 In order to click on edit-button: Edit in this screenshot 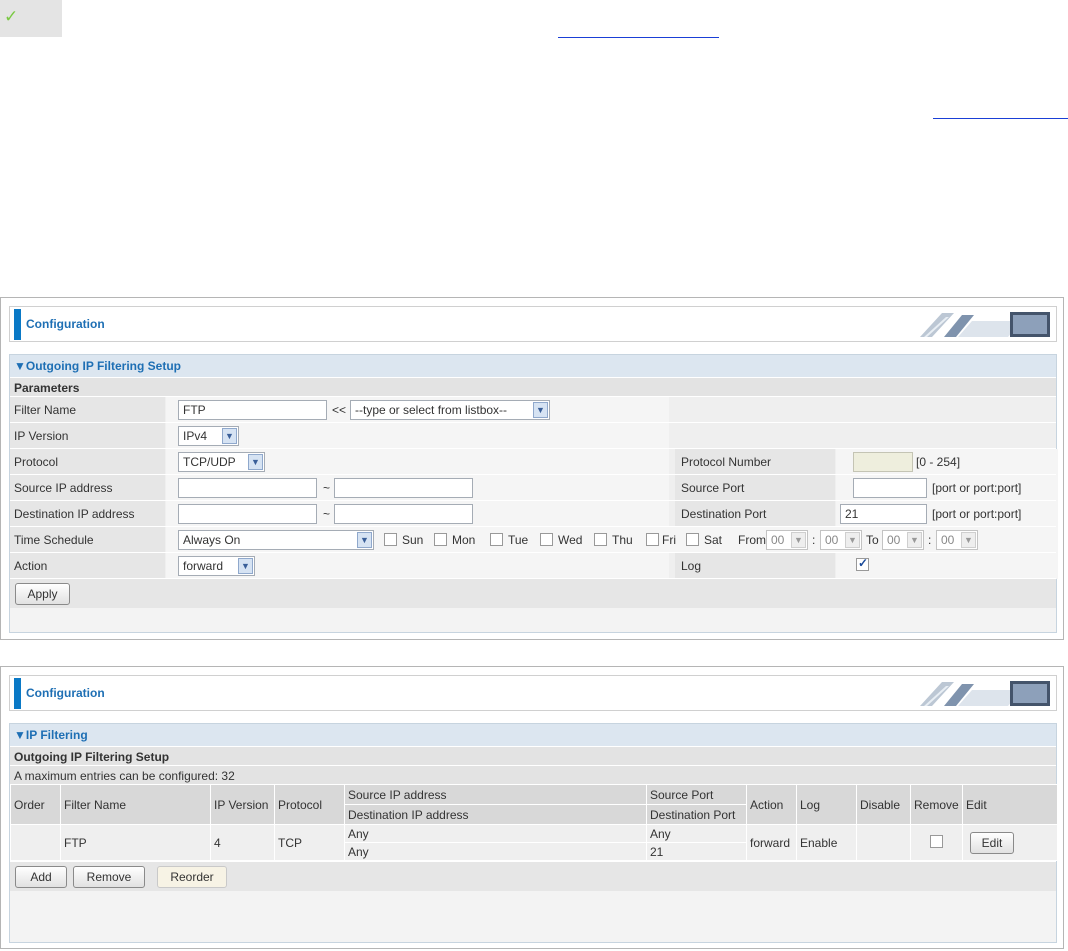, I will do `click(992, 842)`.